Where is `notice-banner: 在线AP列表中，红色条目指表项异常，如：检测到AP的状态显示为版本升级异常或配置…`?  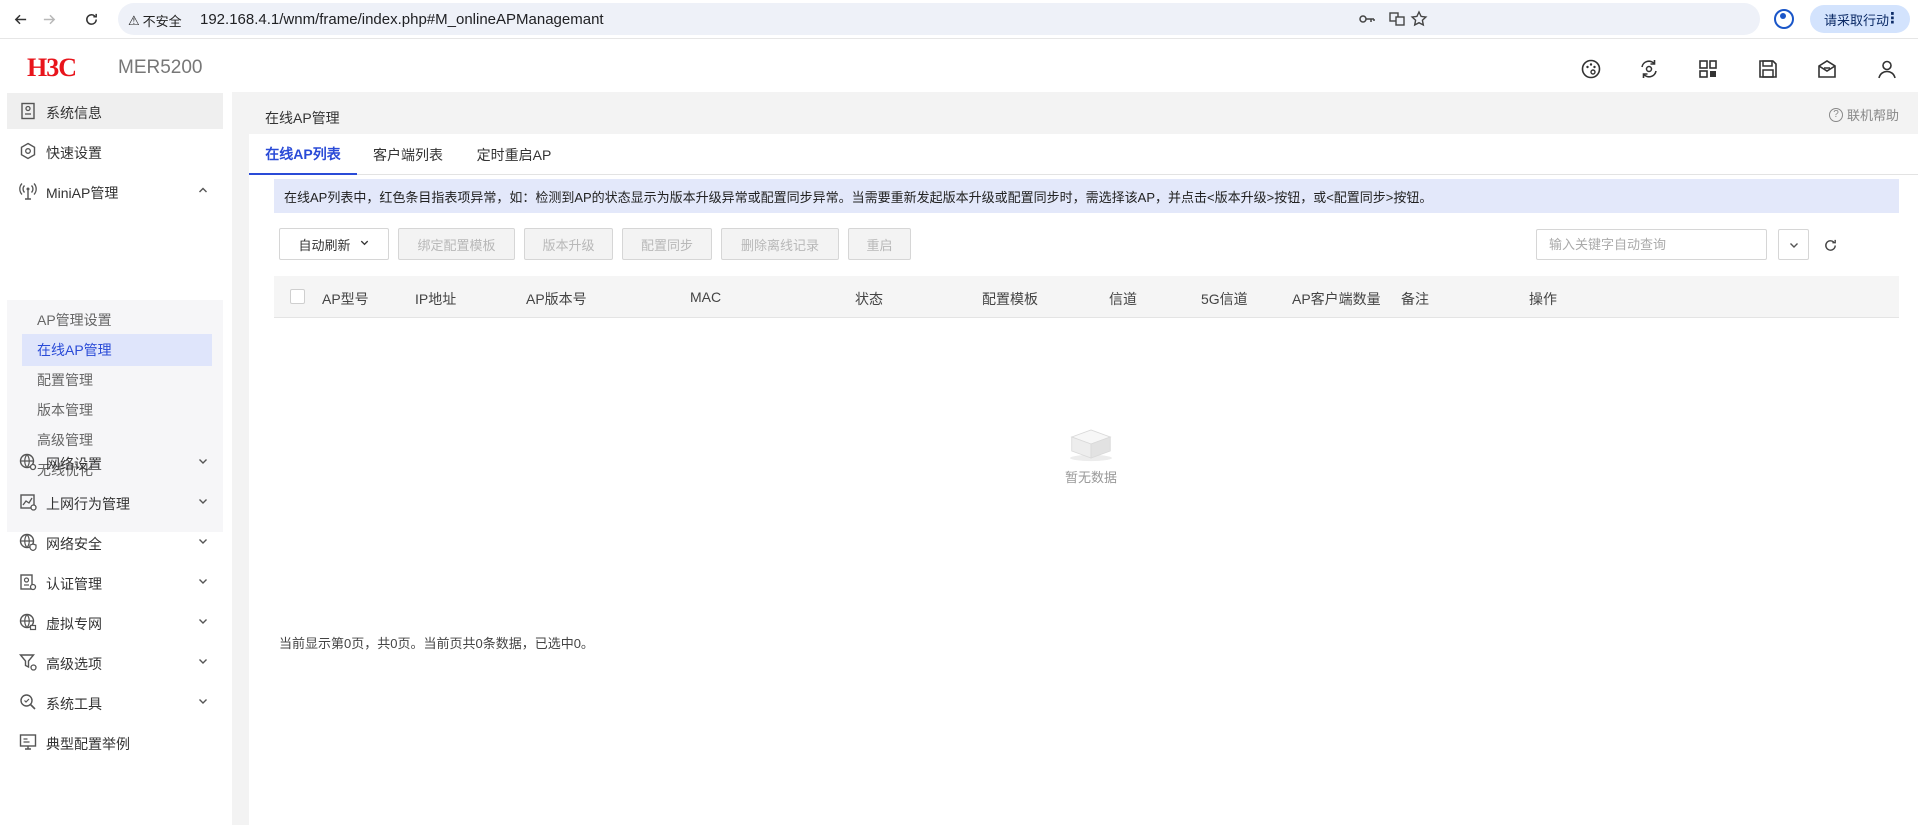
notice-banner: 在线AP列表中，红色条目指表项异常，如：检测到AP的状态显示为版本升级异常或配置… is located at coordinates (1086, 196).